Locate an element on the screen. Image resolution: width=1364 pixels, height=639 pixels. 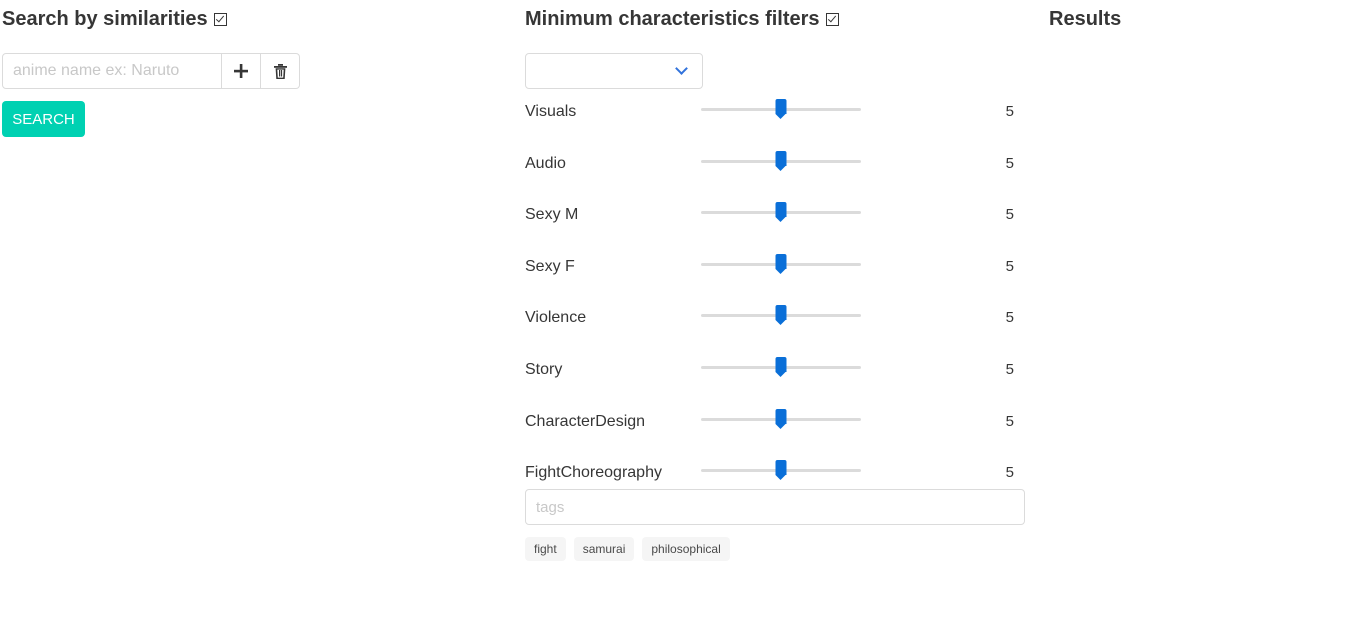
slider-row: CharacterDesign 5 is located at coordinates (775, 423).